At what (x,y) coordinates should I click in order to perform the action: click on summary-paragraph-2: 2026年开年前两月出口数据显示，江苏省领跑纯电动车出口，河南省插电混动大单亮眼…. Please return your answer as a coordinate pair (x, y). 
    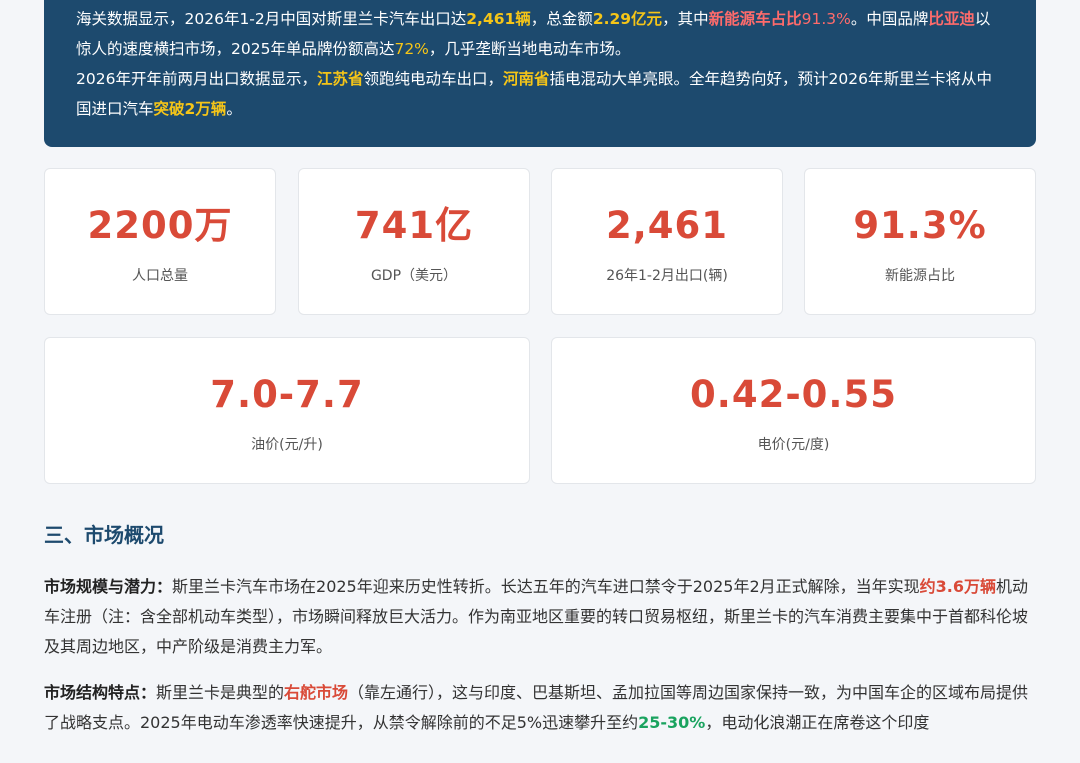
    Looking at the image, I should click on (540, 94).